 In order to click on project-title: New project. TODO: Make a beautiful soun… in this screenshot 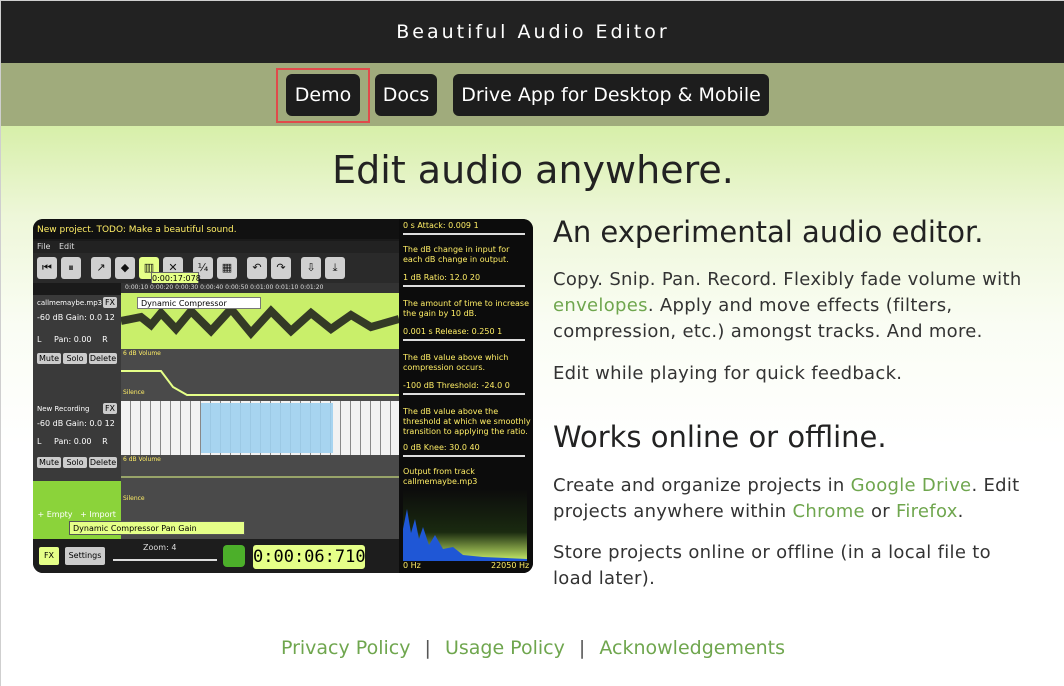, I will do `click(216, 229)`.